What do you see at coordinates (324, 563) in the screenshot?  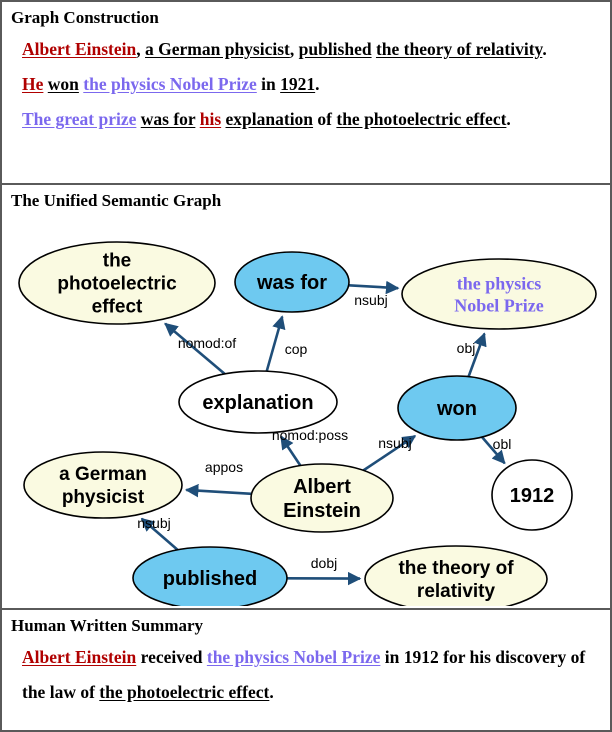 I see `graph-edge-label: dobj` at bounding box center [324, 563].